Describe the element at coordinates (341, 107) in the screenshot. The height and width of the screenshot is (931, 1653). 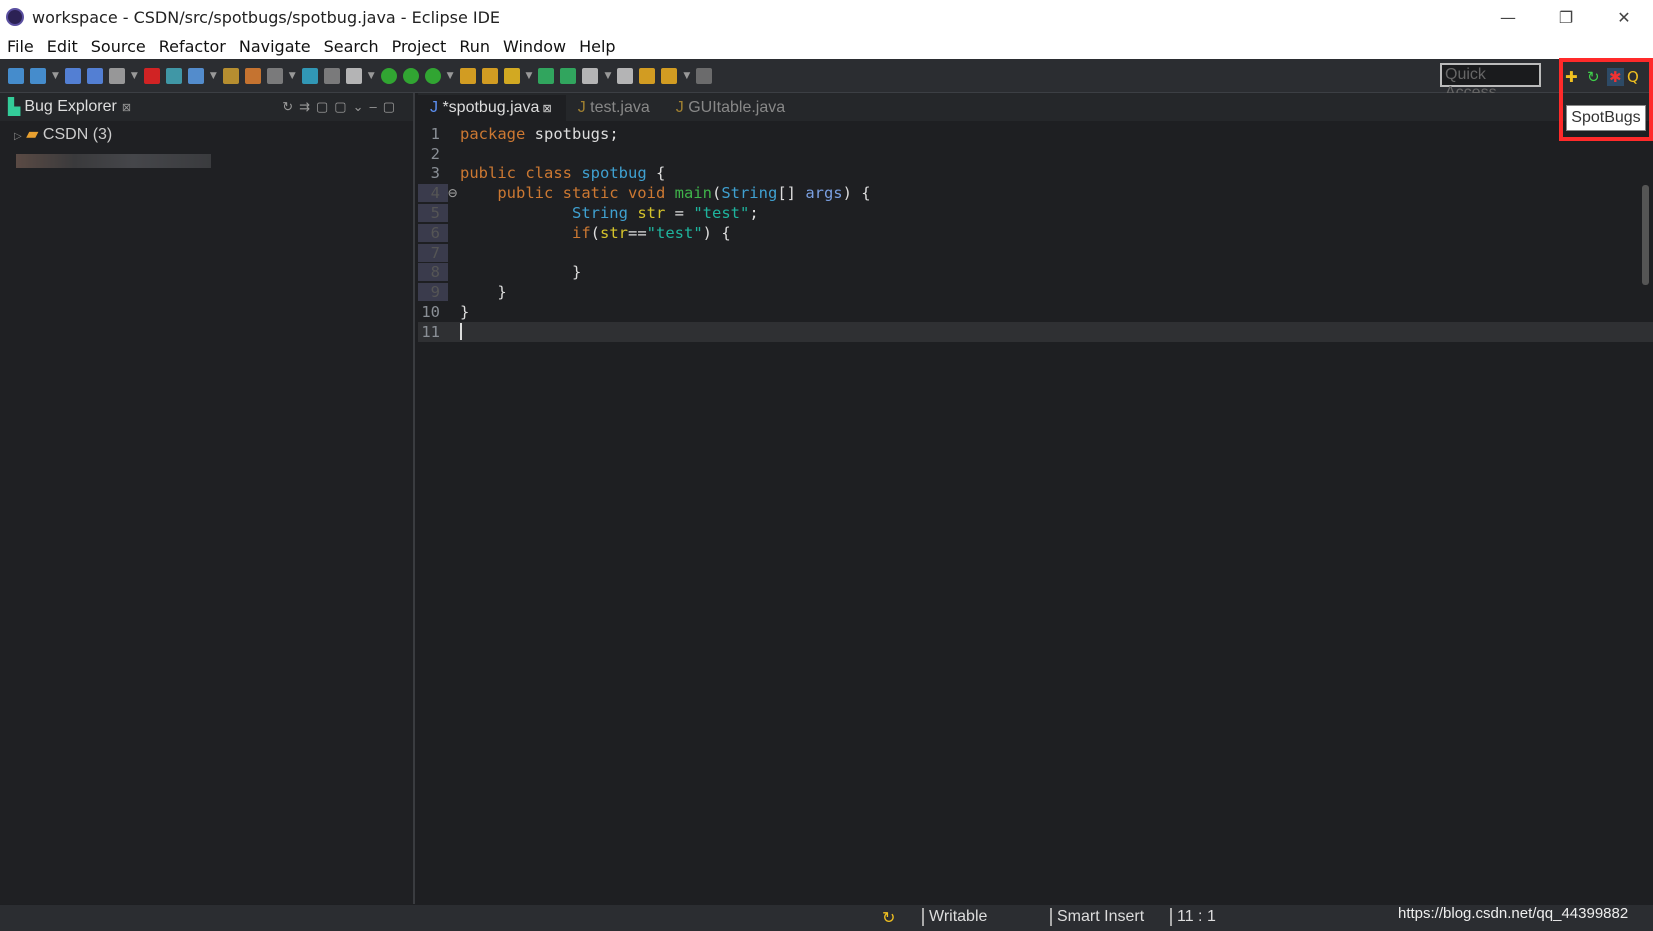
I see `view-toolbar-icons: ↻⇉▢▢⌄–▢` at that location.